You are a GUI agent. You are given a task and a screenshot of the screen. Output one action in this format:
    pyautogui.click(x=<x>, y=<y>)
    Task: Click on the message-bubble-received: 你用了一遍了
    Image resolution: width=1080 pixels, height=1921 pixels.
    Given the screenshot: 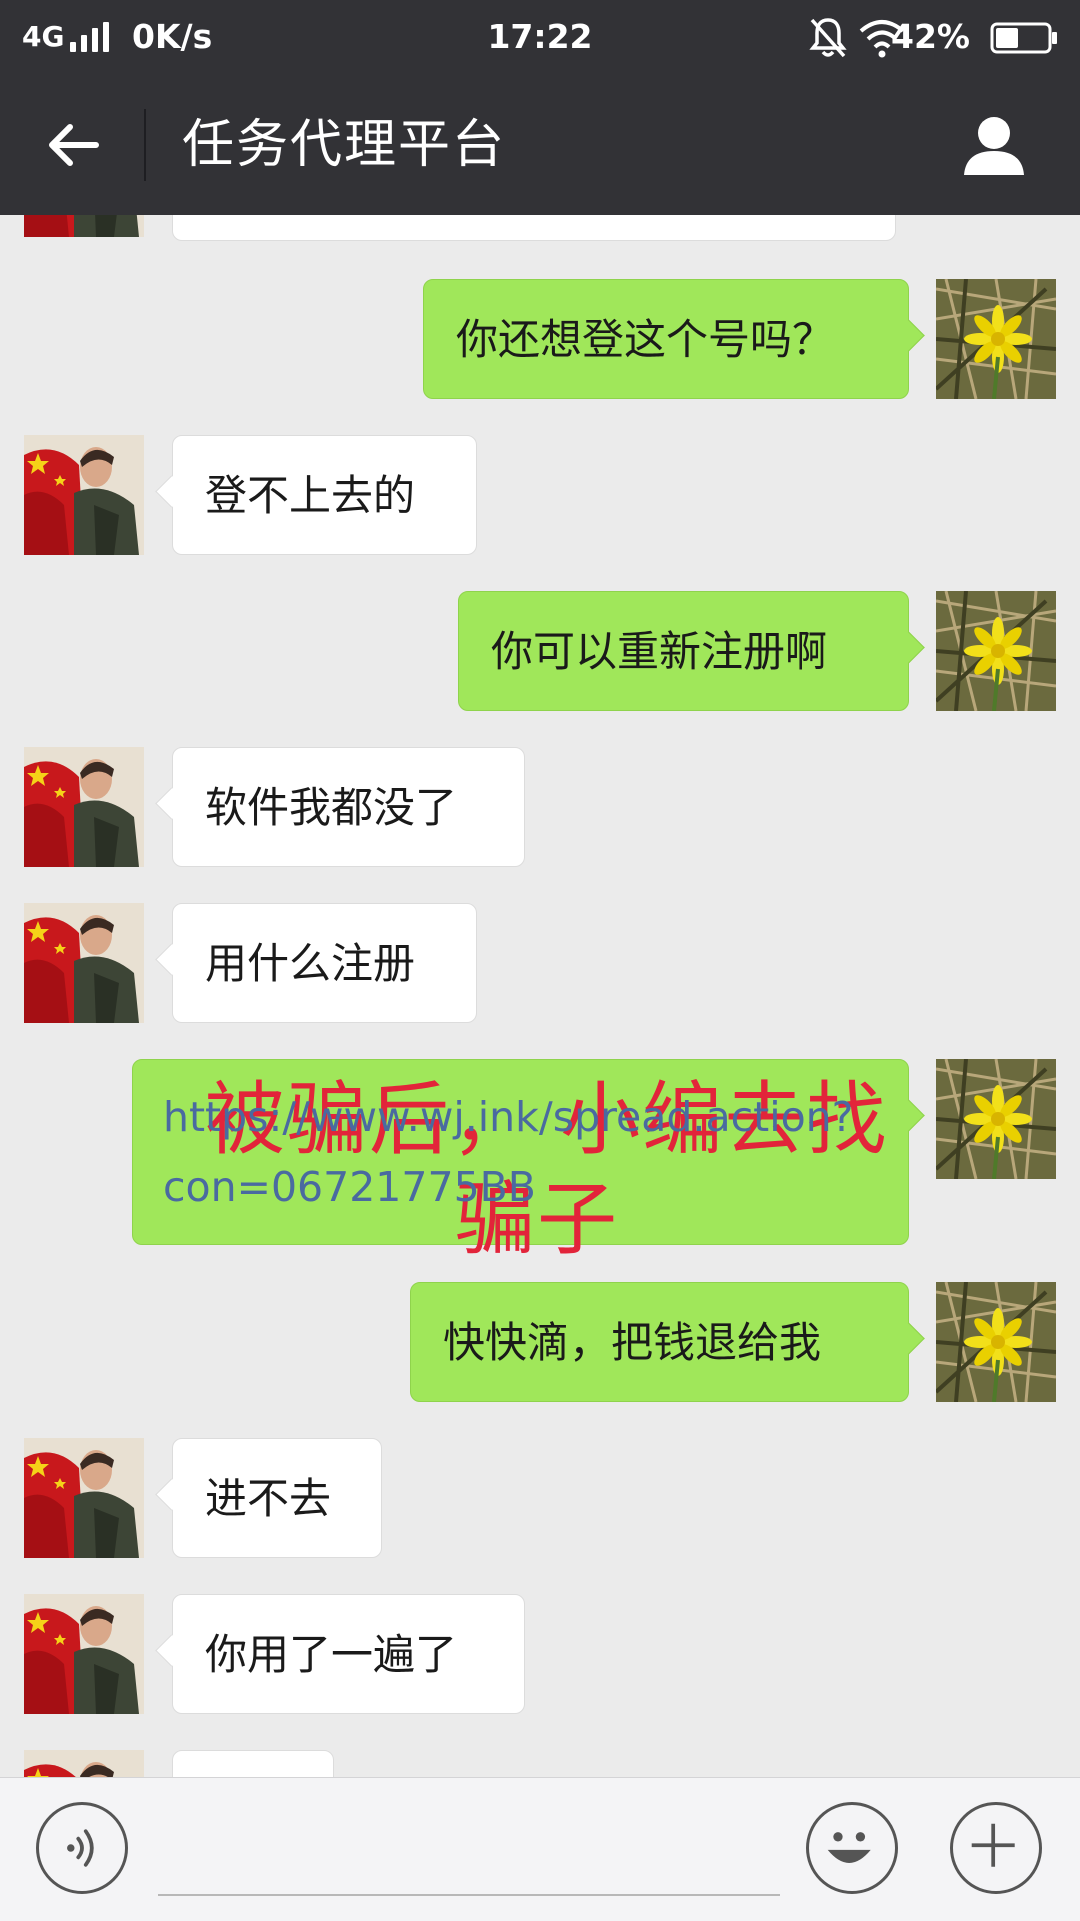 What is the action you would take?
    pyautogui.click(x=348, y=1654)
    